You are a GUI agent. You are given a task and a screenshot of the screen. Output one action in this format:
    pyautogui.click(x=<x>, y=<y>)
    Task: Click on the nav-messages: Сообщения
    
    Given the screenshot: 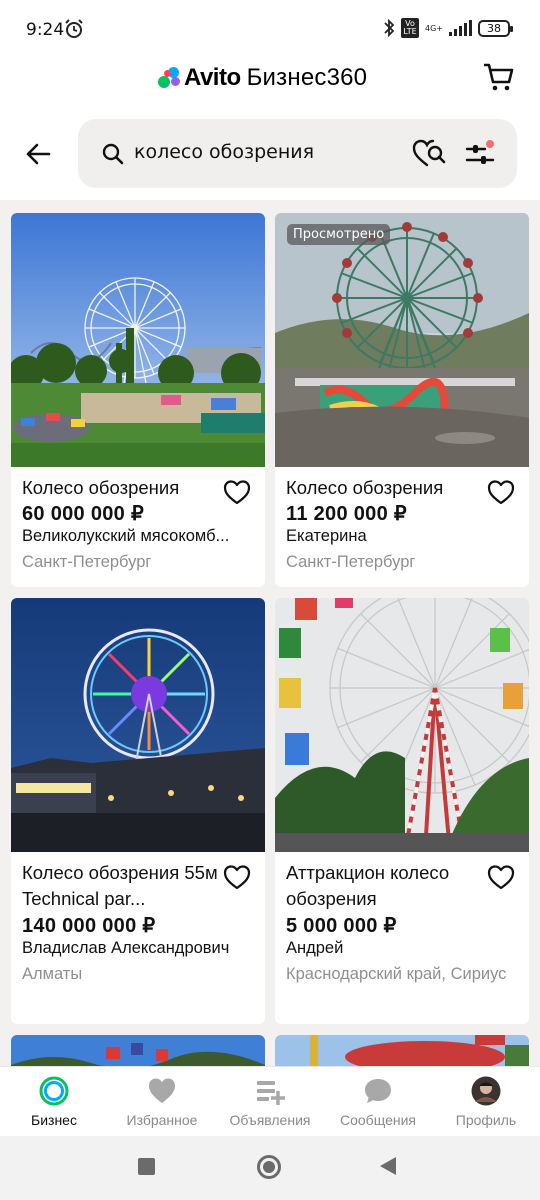 What is the action you would take?
    pyautogui.click(x=378, y=1102)
    